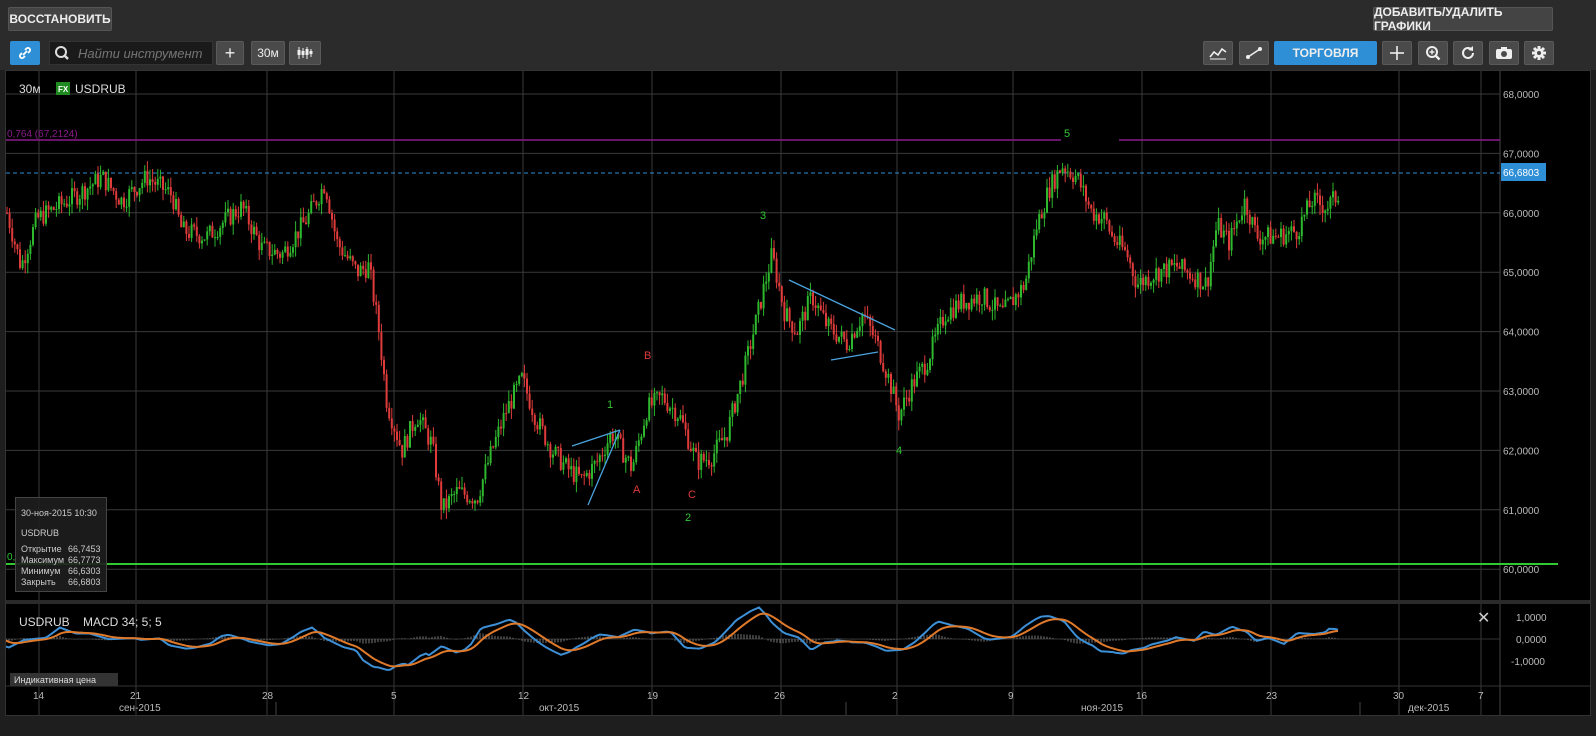 Image resolution: width=1596 pixels, height=736 pixels. What do you see at coordinates (59, 513) in the screenshot?
I see `tooltip-datetime: 30-ноя-2015 10:30` at bounding box center [59, 513].